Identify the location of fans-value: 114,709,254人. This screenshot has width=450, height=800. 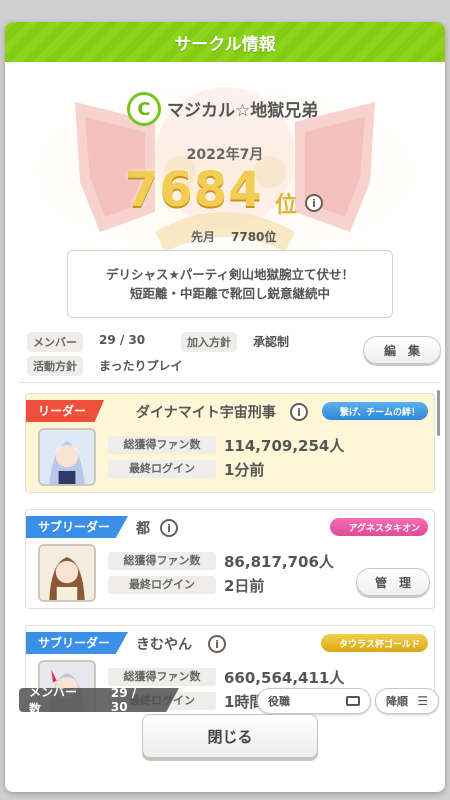
(284, 446).